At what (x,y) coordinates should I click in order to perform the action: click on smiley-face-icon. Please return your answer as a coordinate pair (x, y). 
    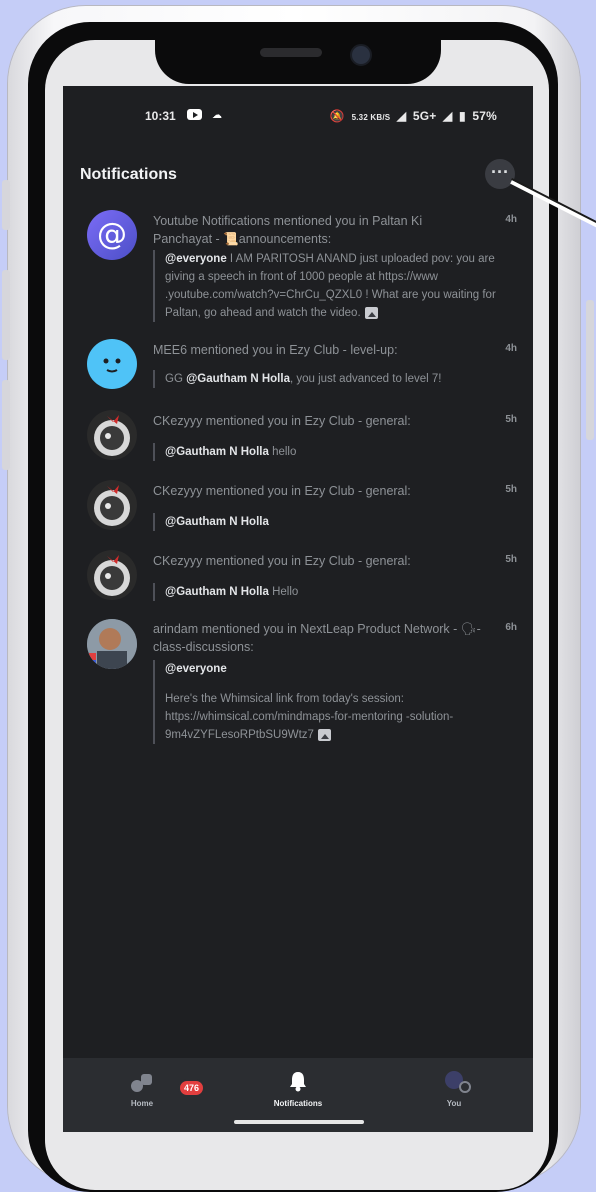
    Looking at the image, I should click on (112, 365).